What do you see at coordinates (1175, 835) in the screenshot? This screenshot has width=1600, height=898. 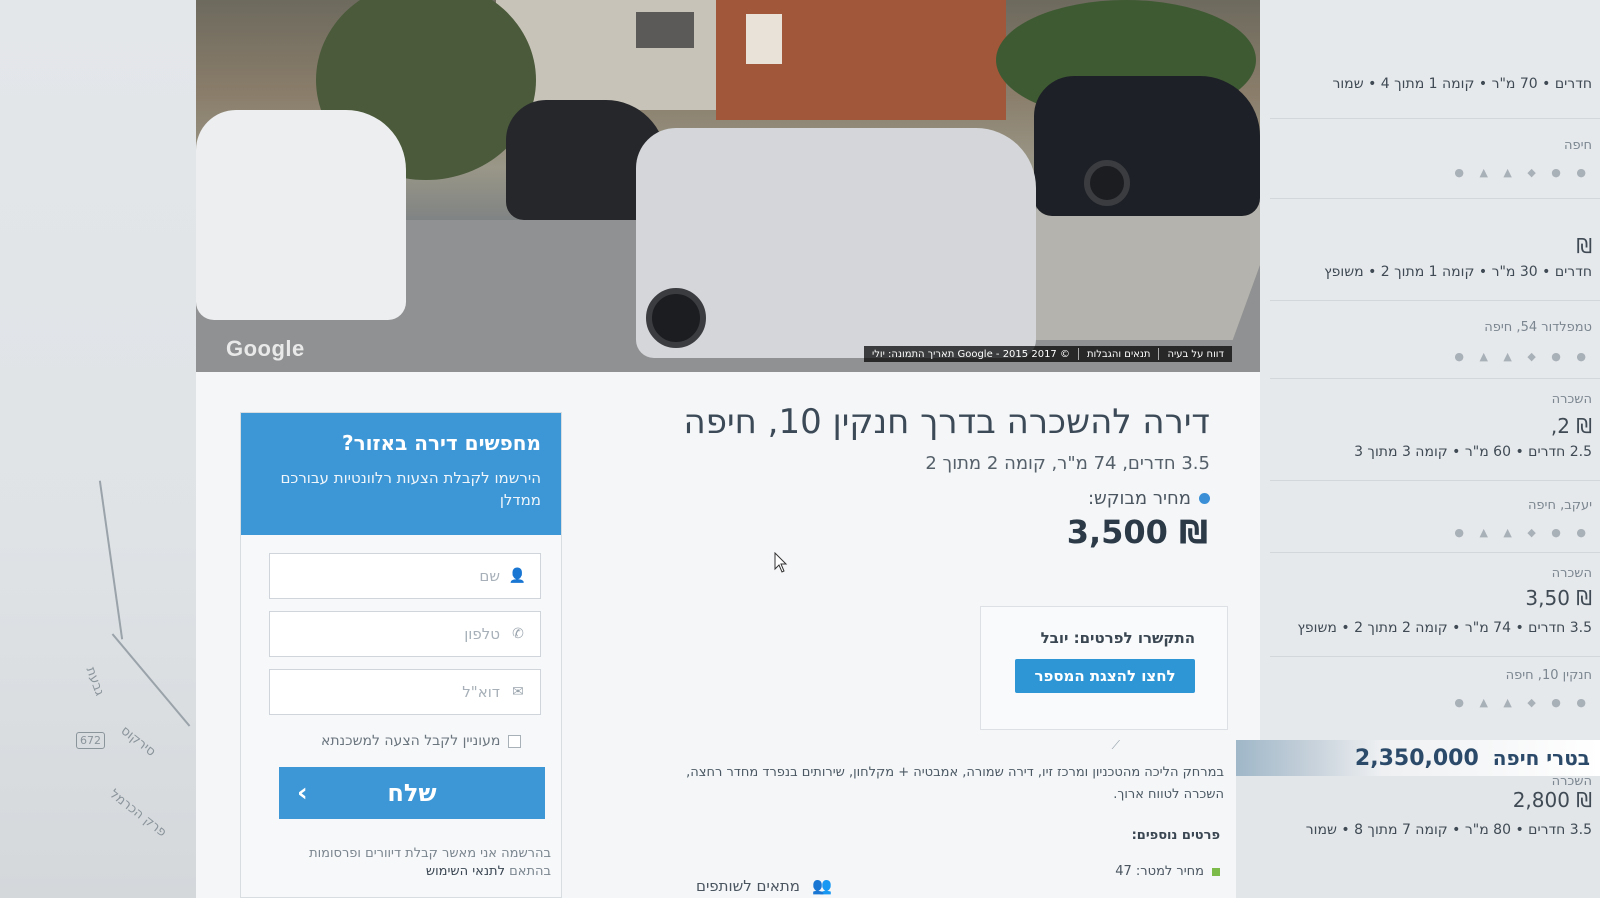 I see `more-details-title: פרטים נוספים:` at bounding box center [1175, 835].